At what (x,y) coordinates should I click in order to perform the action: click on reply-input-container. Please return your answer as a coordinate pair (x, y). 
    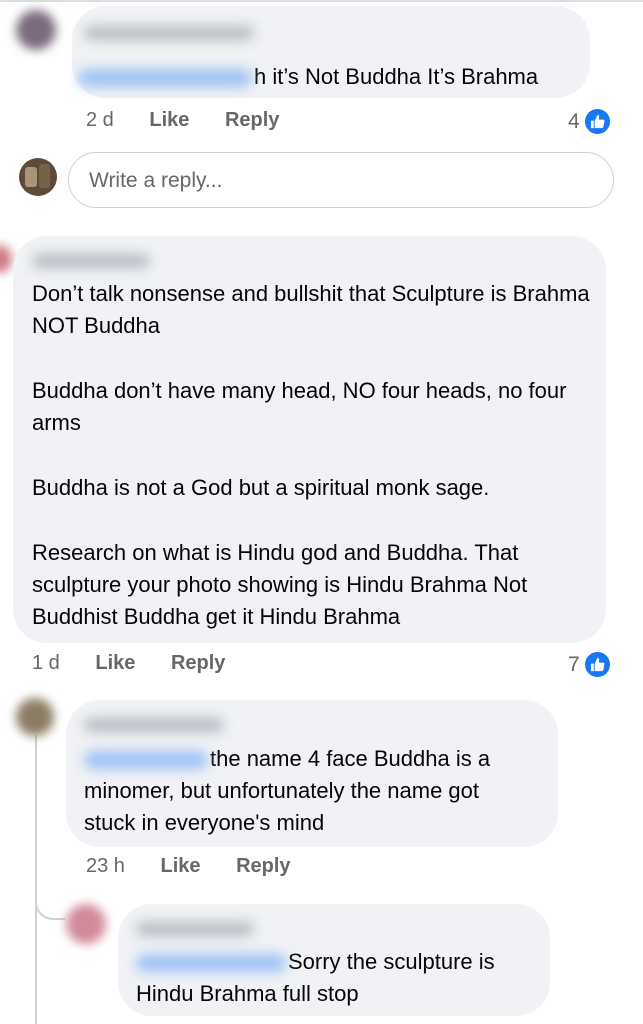
    Looking at the image, I should click on (341, 180).